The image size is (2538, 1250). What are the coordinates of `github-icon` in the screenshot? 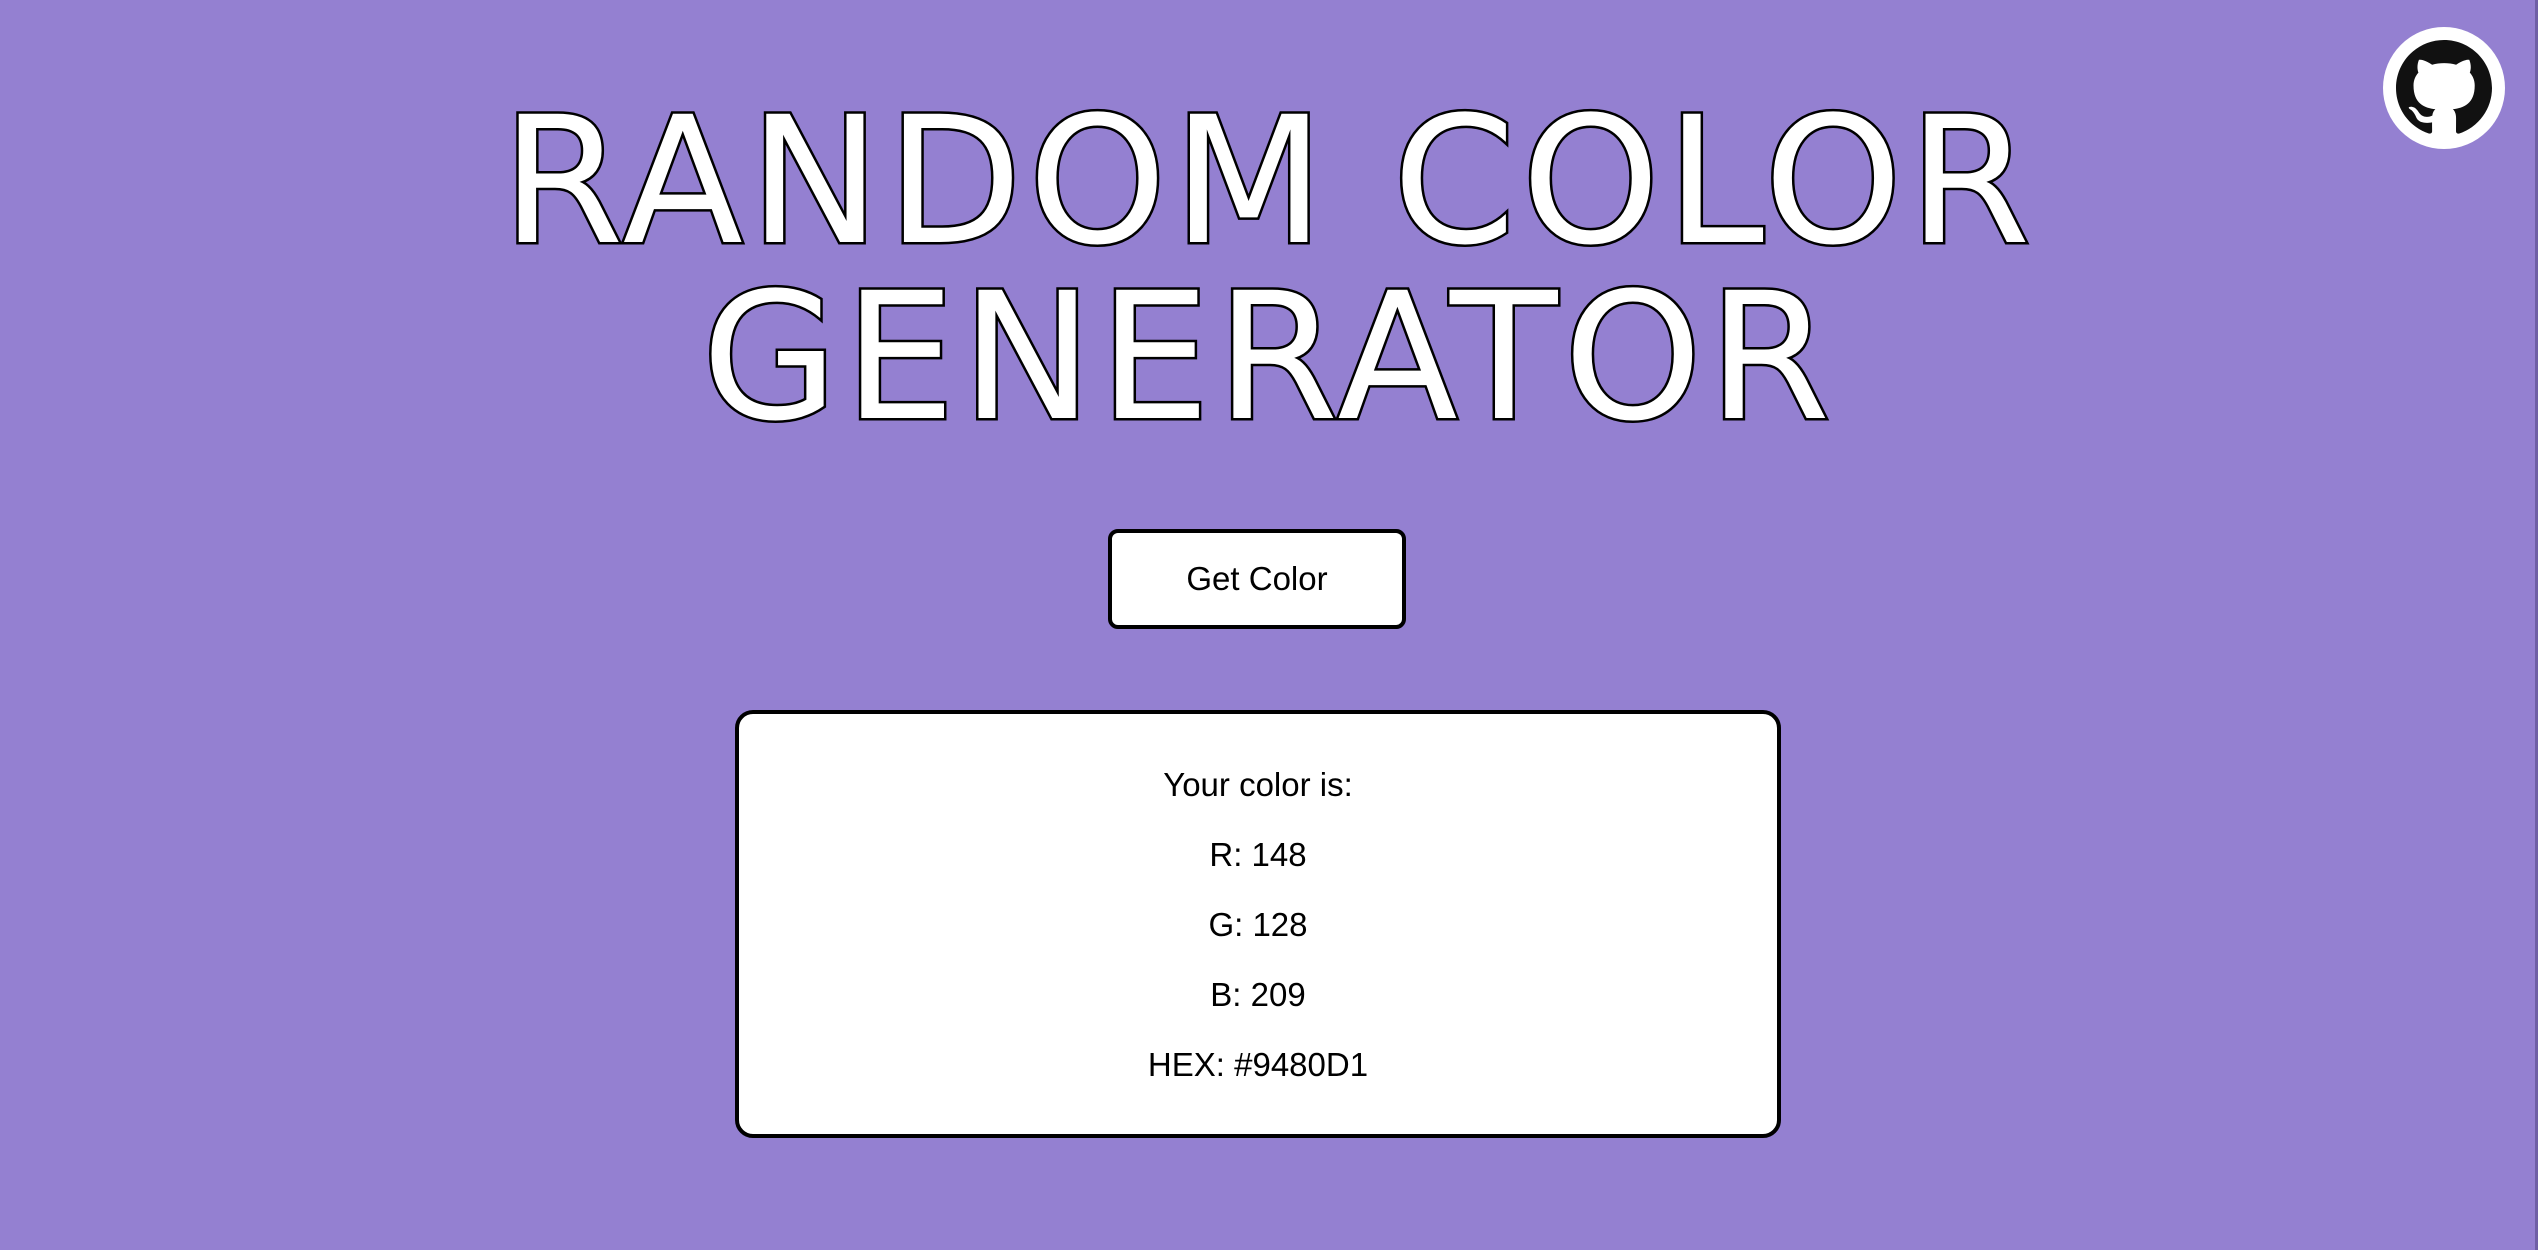 It's located at (2444, 87).